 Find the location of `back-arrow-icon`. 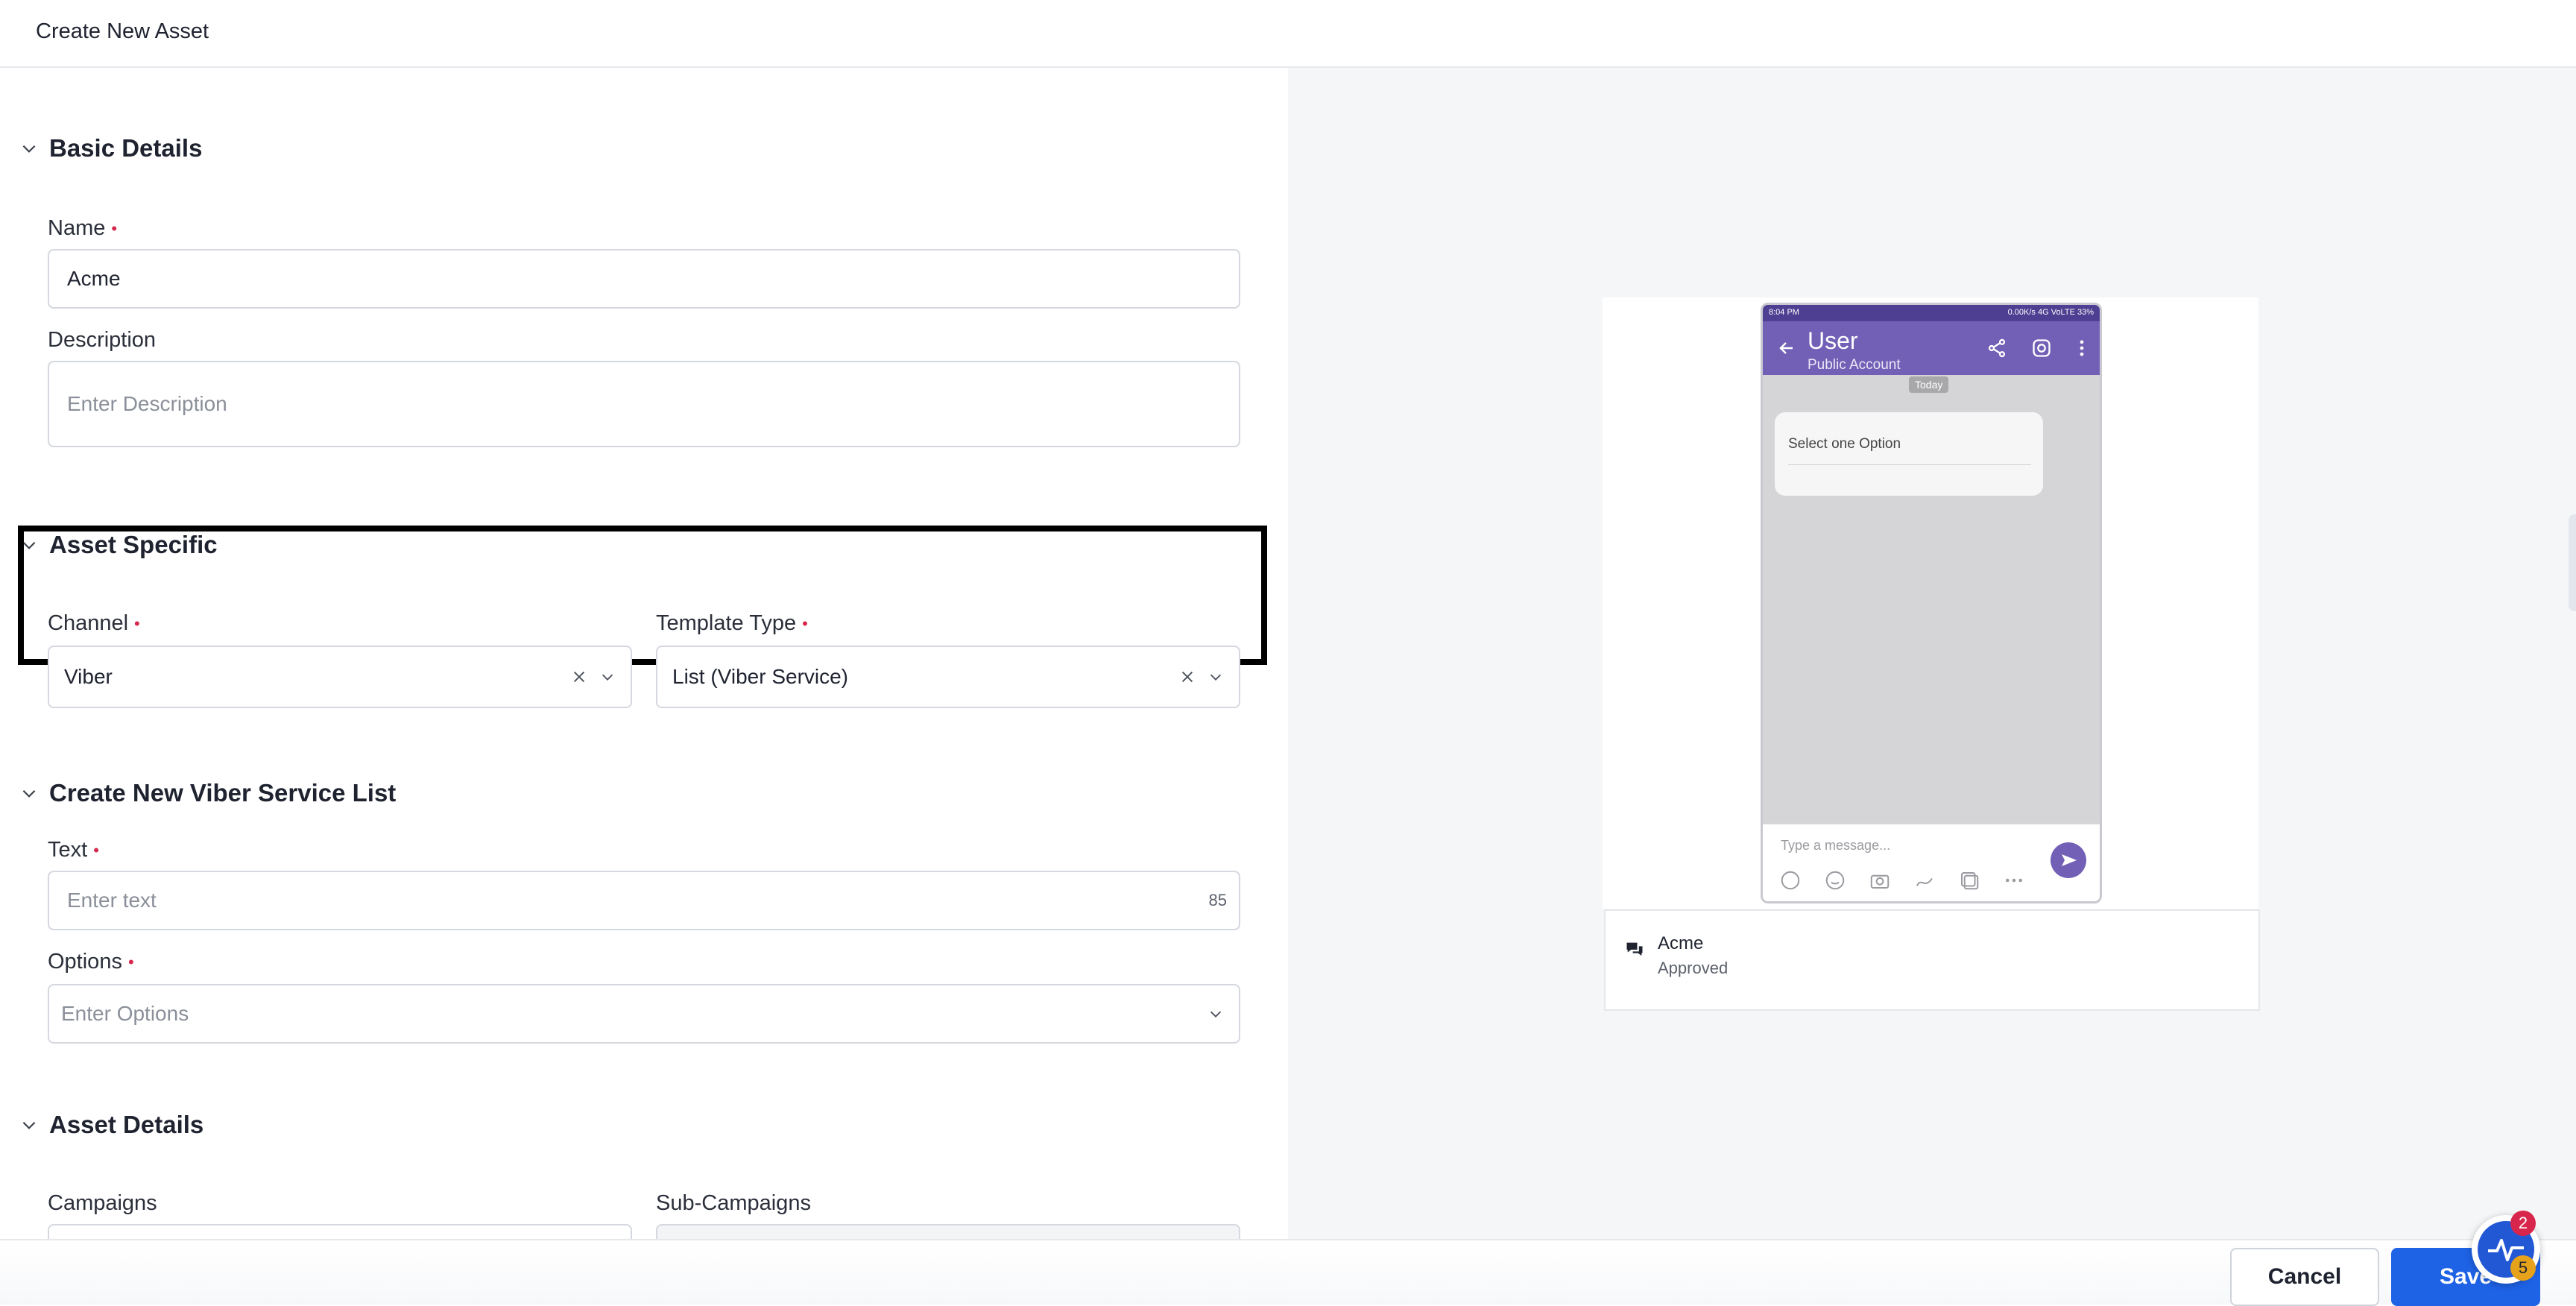

back-arrow-icon is located at coordinates (1786, 348).